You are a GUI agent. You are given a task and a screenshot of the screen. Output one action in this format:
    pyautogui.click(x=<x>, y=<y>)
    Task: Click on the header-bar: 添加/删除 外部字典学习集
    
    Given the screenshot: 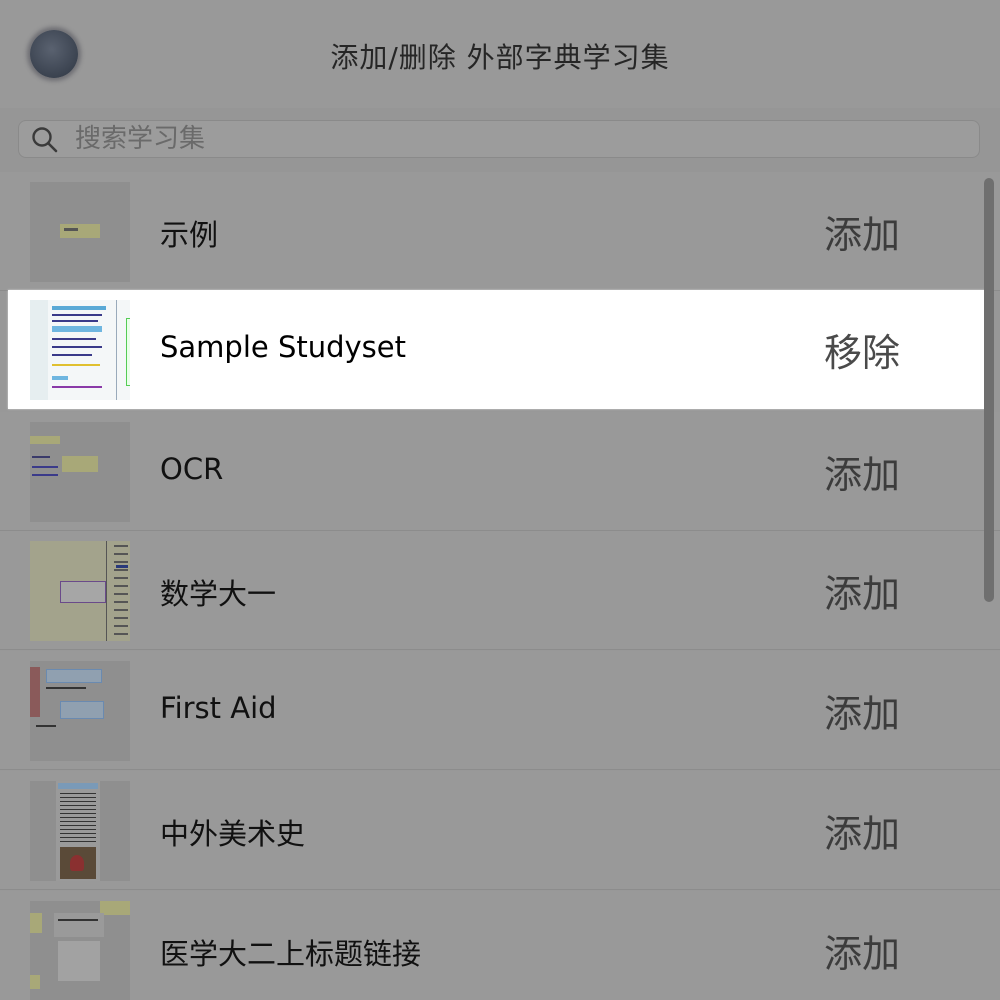 What is the action you would take?
    pyautogui.click(x=500, y=54)
    